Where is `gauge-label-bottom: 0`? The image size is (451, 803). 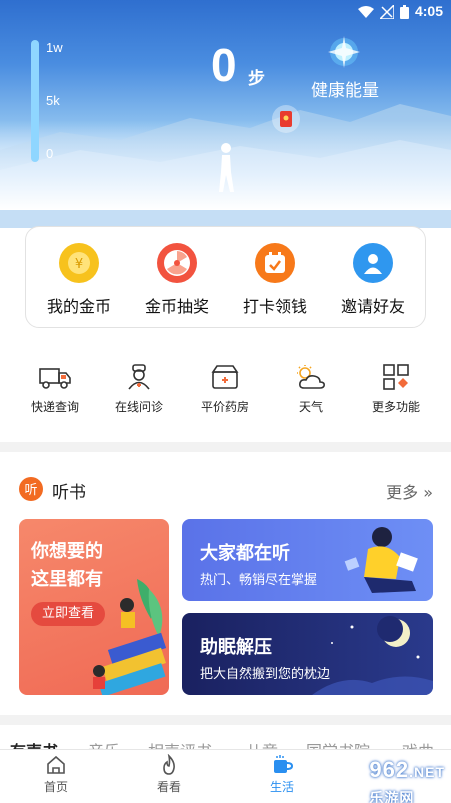
gauge-label-bottom: 0 is located at coordinates (50, 153).